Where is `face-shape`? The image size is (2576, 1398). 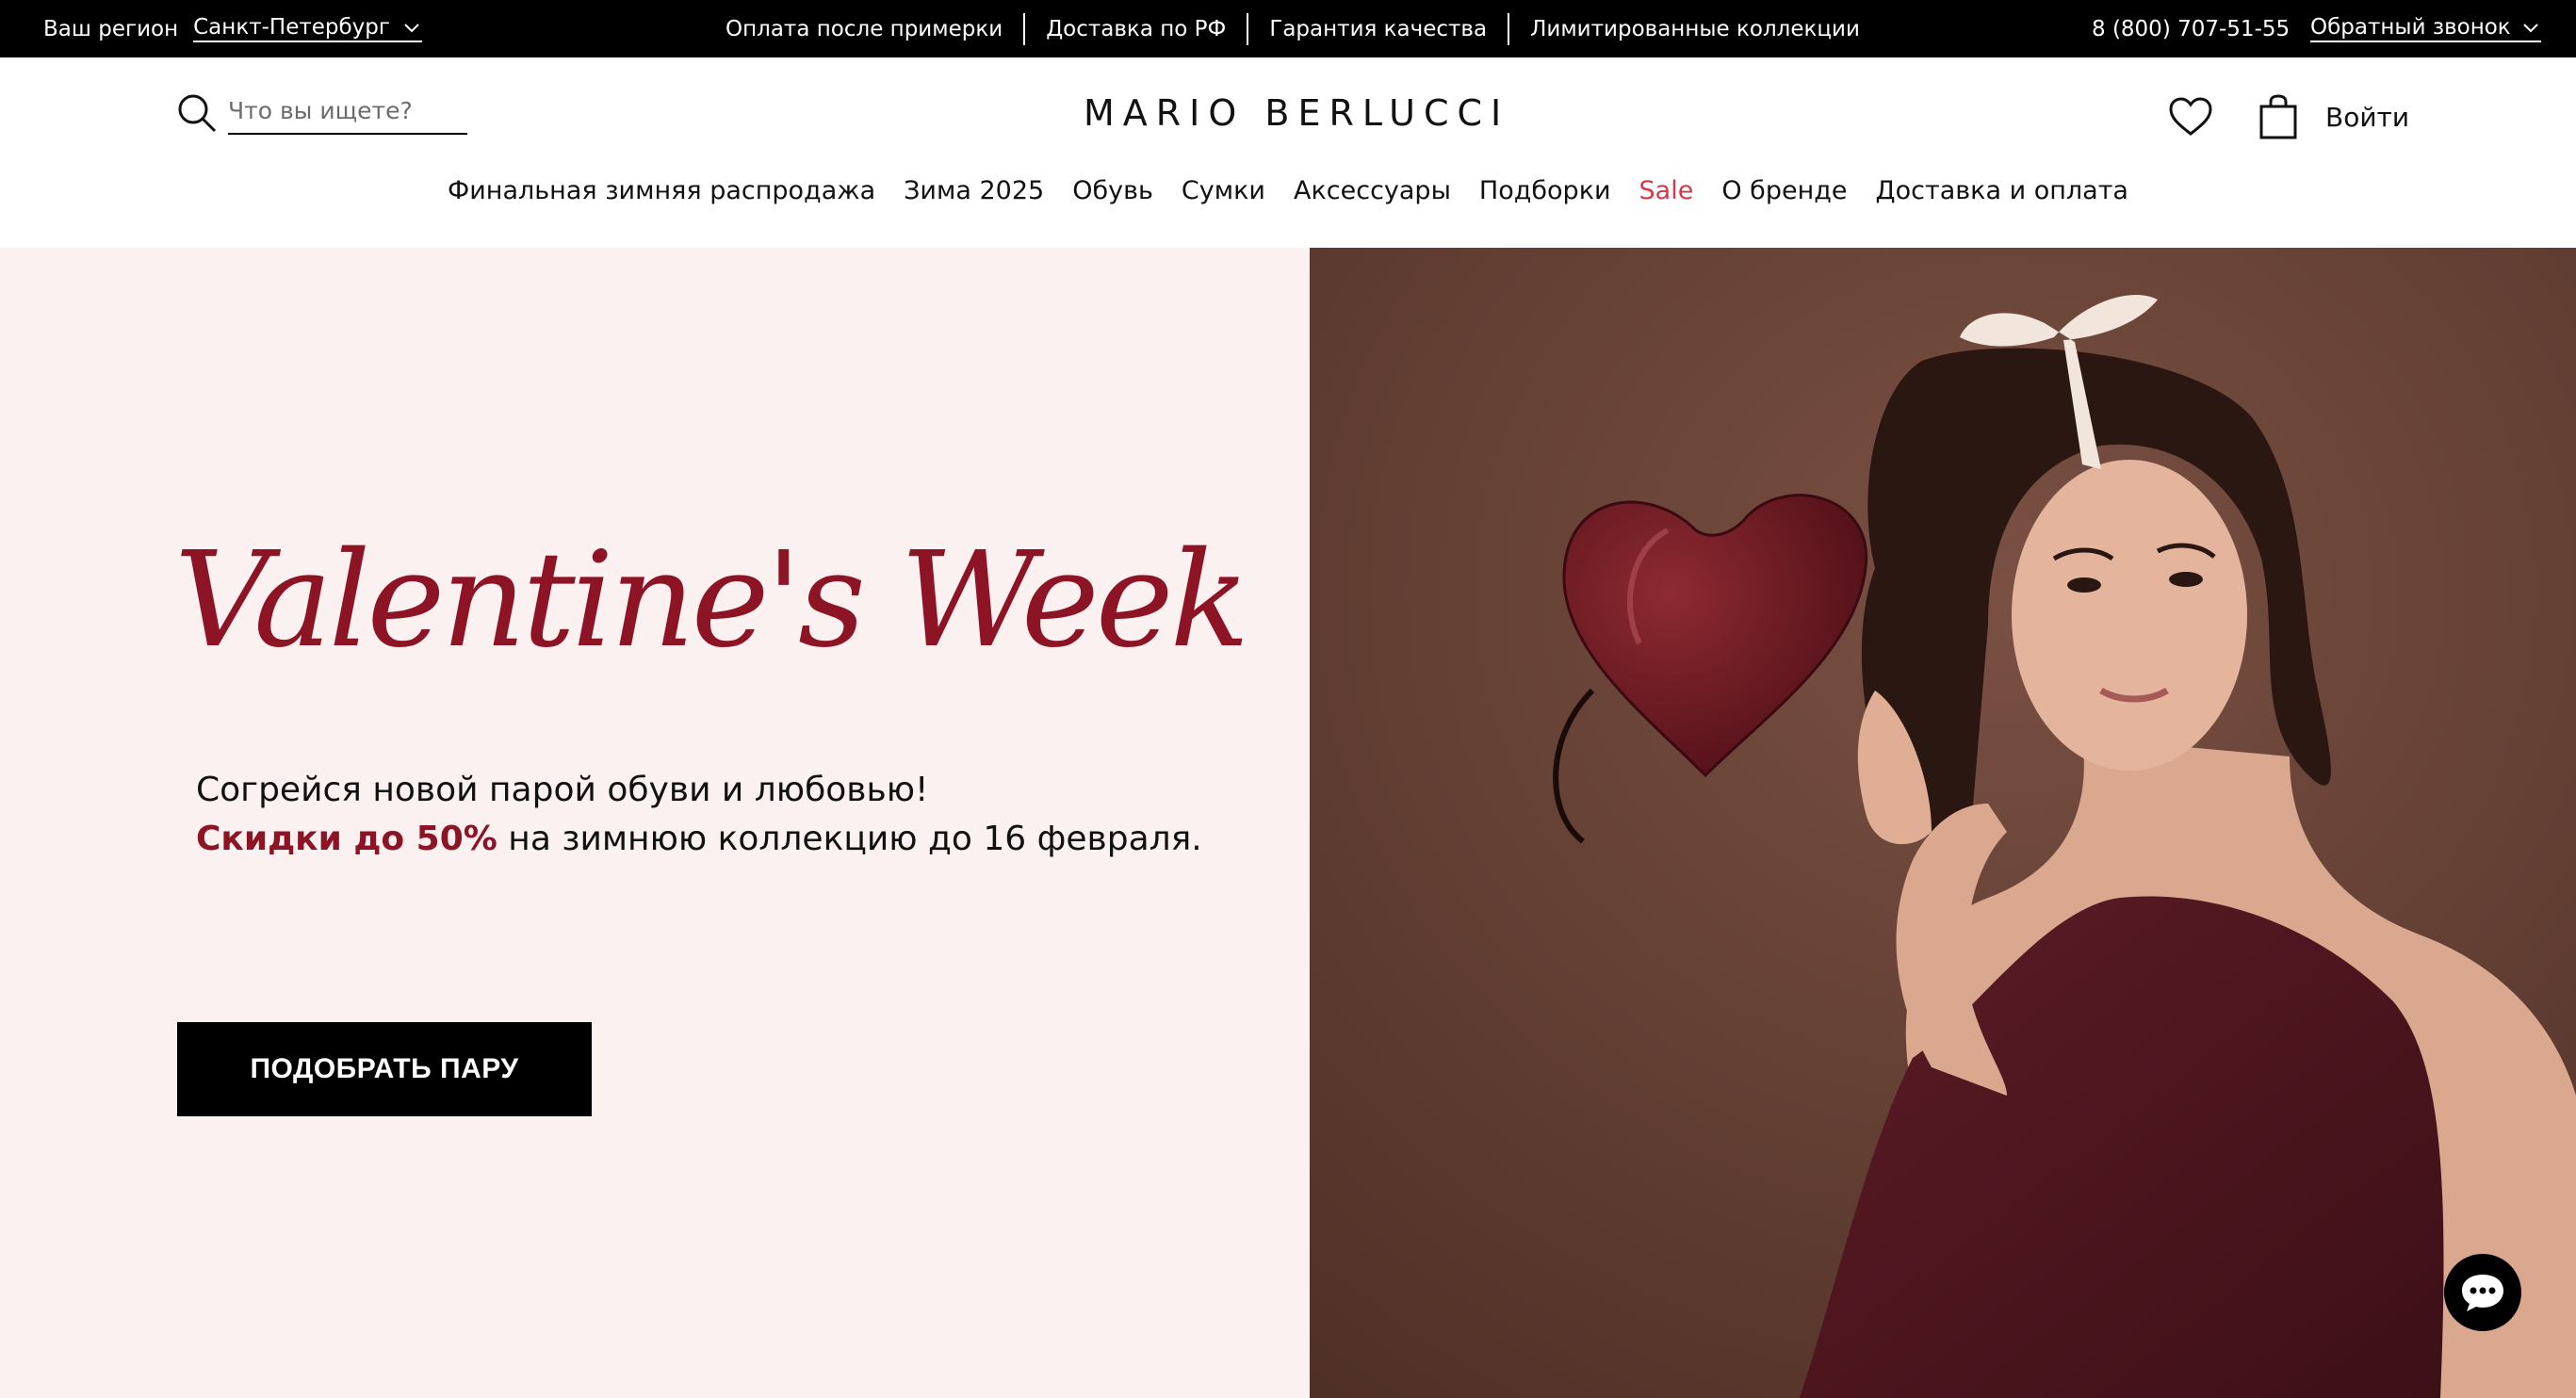
face-shape is located at coordinates (2129, 615).